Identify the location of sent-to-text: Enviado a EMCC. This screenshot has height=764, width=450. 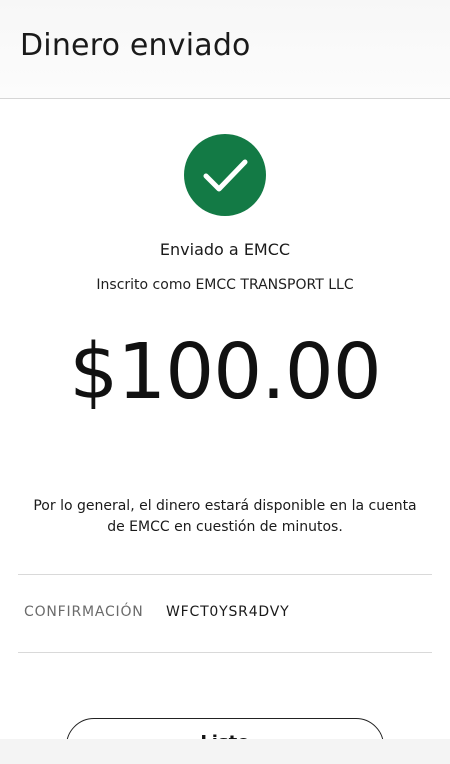
(225, 249).